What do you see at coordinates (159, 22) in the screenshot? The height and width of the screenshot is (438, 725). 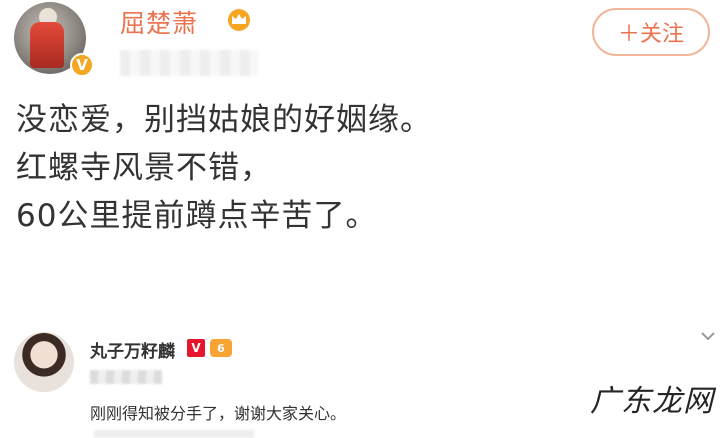 I see `post-username: 屈楚萧` at bounding box center [159, 22].